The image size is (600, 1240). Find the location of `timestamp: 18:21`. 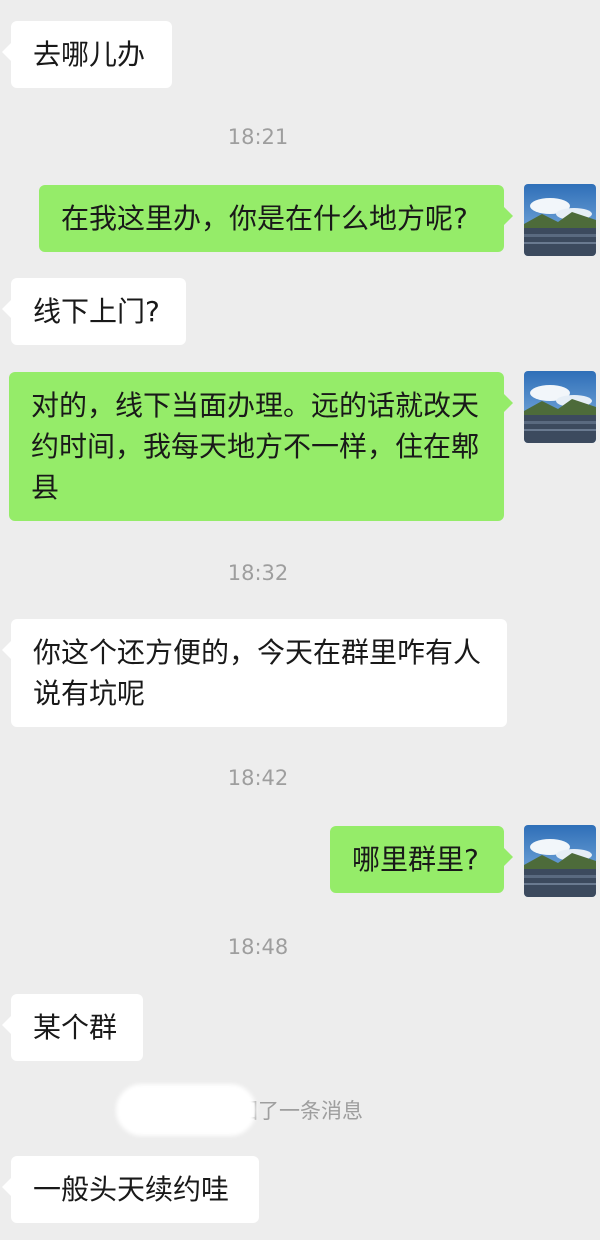

timestamp: 18:21 is located at coordinates (258, 137).